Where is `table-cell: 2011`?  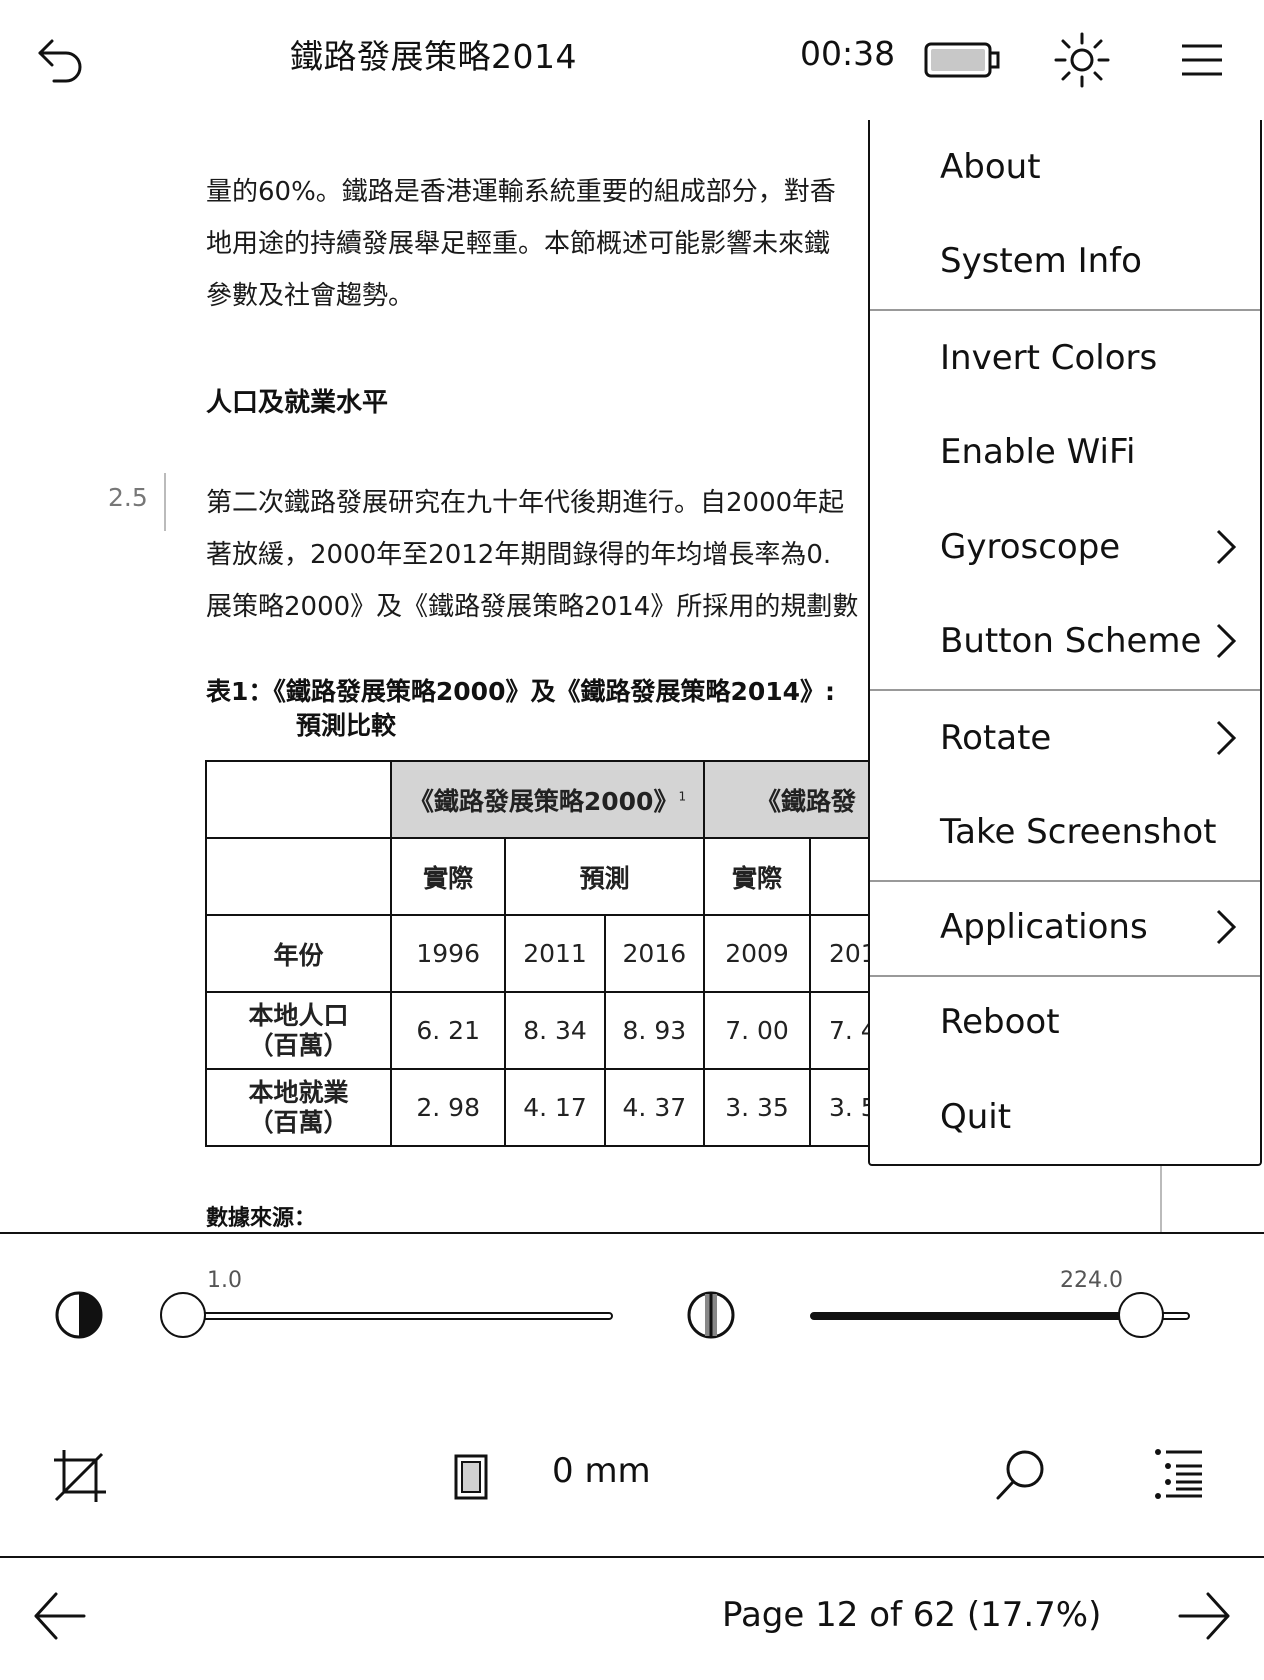 table-cell: 2011 is located at coordinates (555, 953).